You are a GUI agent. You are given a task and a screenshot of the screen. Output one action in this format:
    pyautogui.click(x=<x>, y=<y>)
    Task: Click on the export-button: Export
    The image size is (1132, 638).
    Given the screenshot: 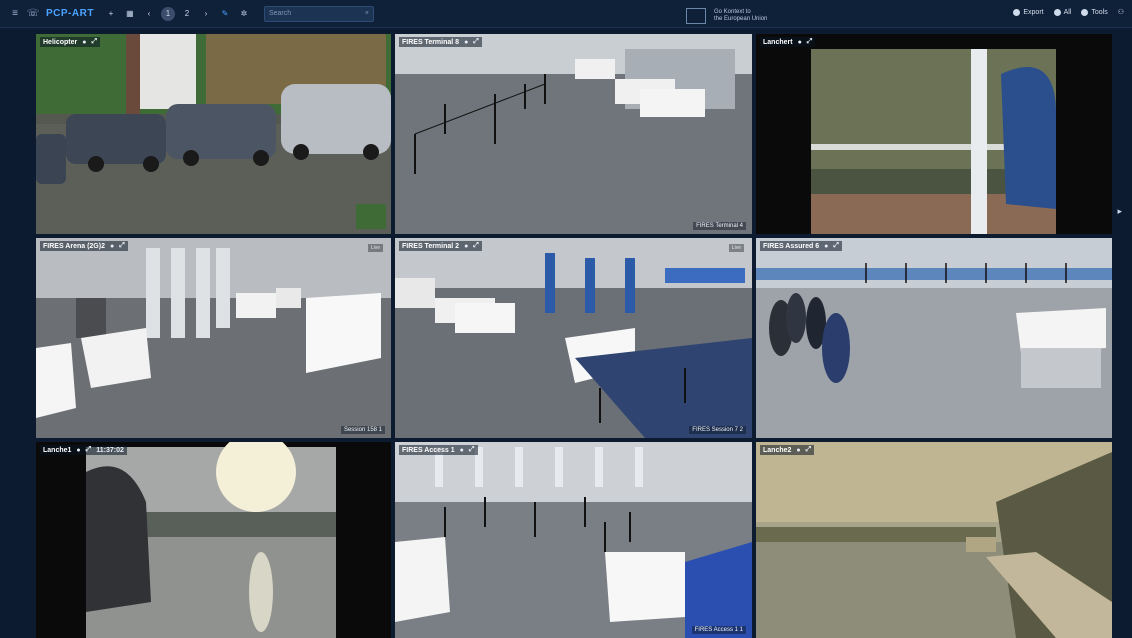 What is the action you would take?
    pyautogui.click(x=1028, y=12)
    